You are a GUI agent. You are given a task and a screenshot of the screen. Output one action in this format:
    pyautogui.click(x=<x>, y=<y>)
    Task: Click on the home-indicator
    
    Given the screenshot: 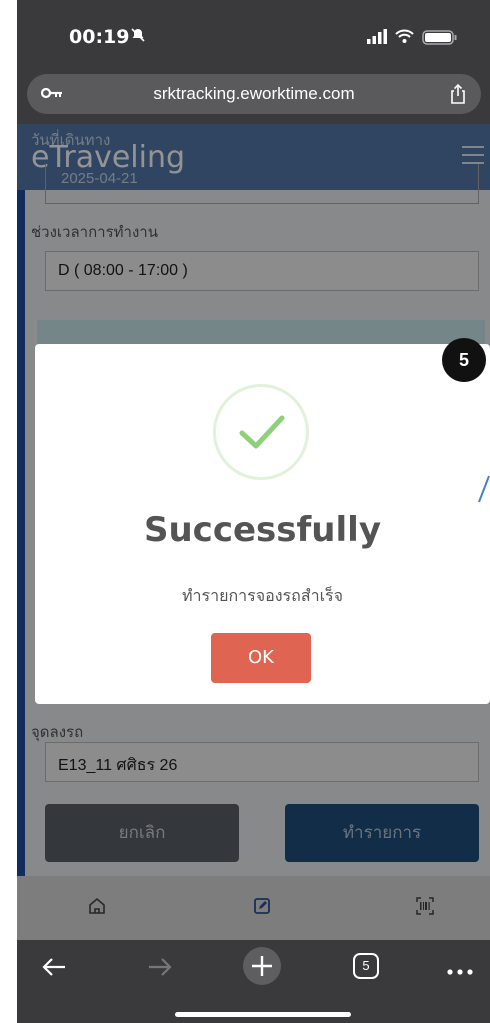 What is the action you would take?
    pyautogui.click(x=263, y=1014)
    